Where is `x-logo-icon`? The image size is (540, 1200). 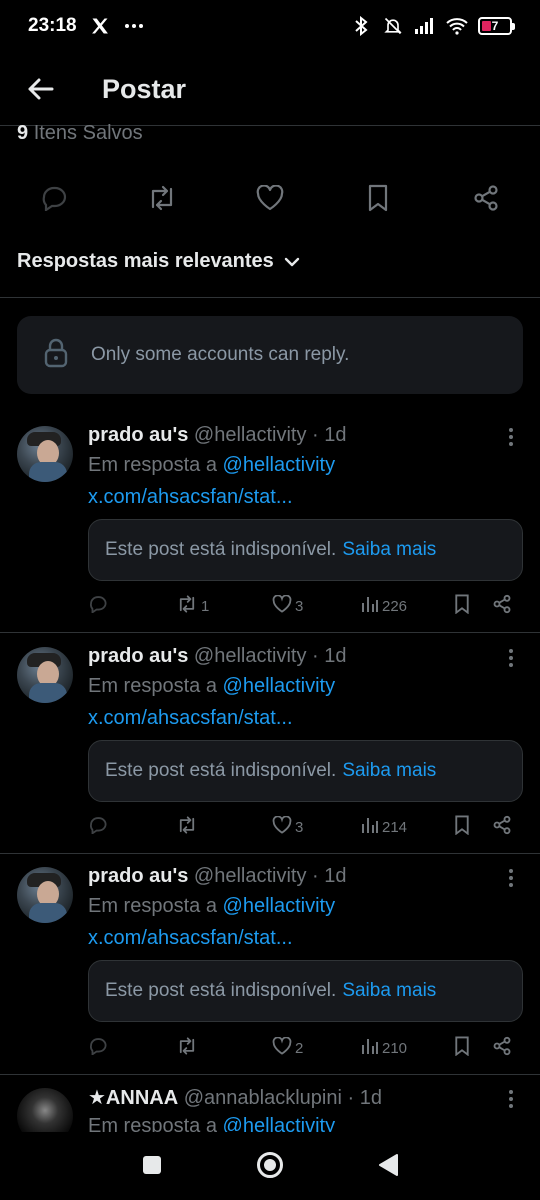
x-logo-icon is located at coordinates (100, 26).